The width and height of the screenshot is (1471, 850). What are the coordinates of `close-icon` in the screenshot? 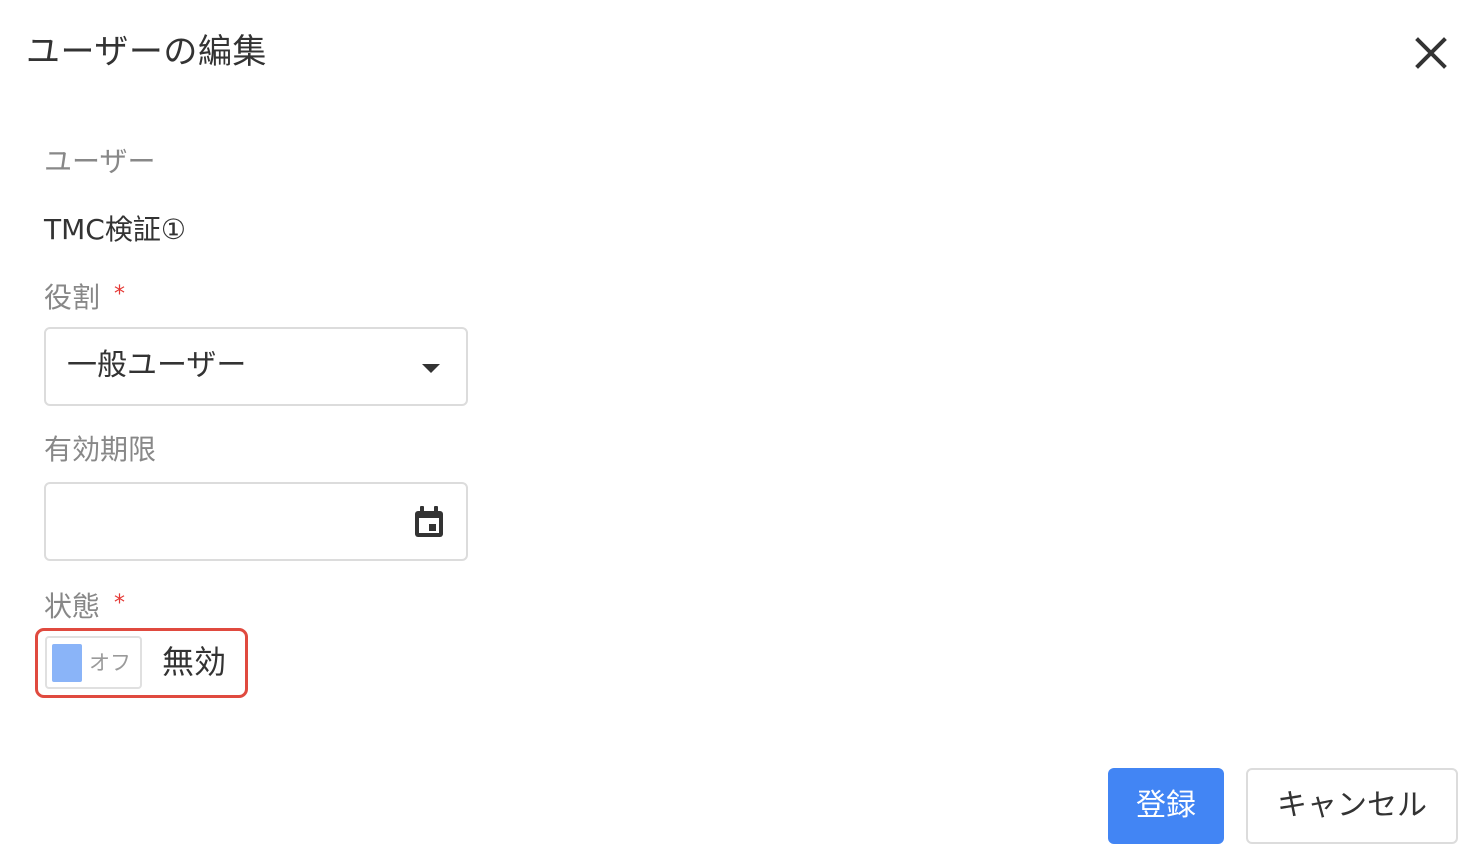 It's located at (1431, 53).